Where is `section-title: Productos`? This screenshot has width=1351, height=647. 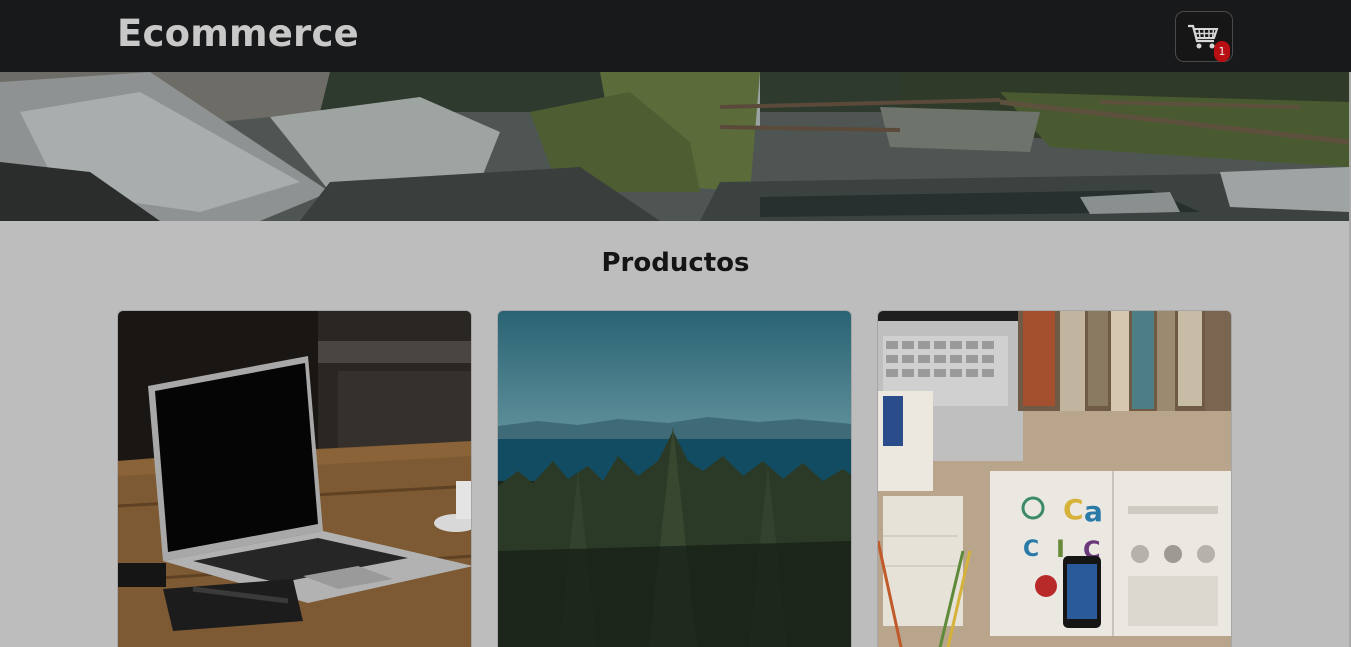 section-title: Productos is located at coordinates (675, 263).